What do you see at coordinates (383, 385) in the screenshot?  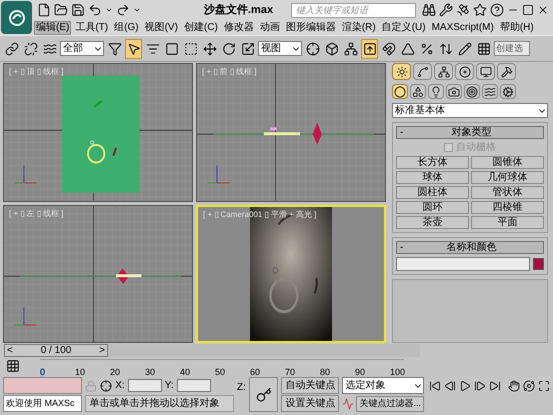 I see `key-selection-dropdown: 选定对象` at bounding box center [383, 385].